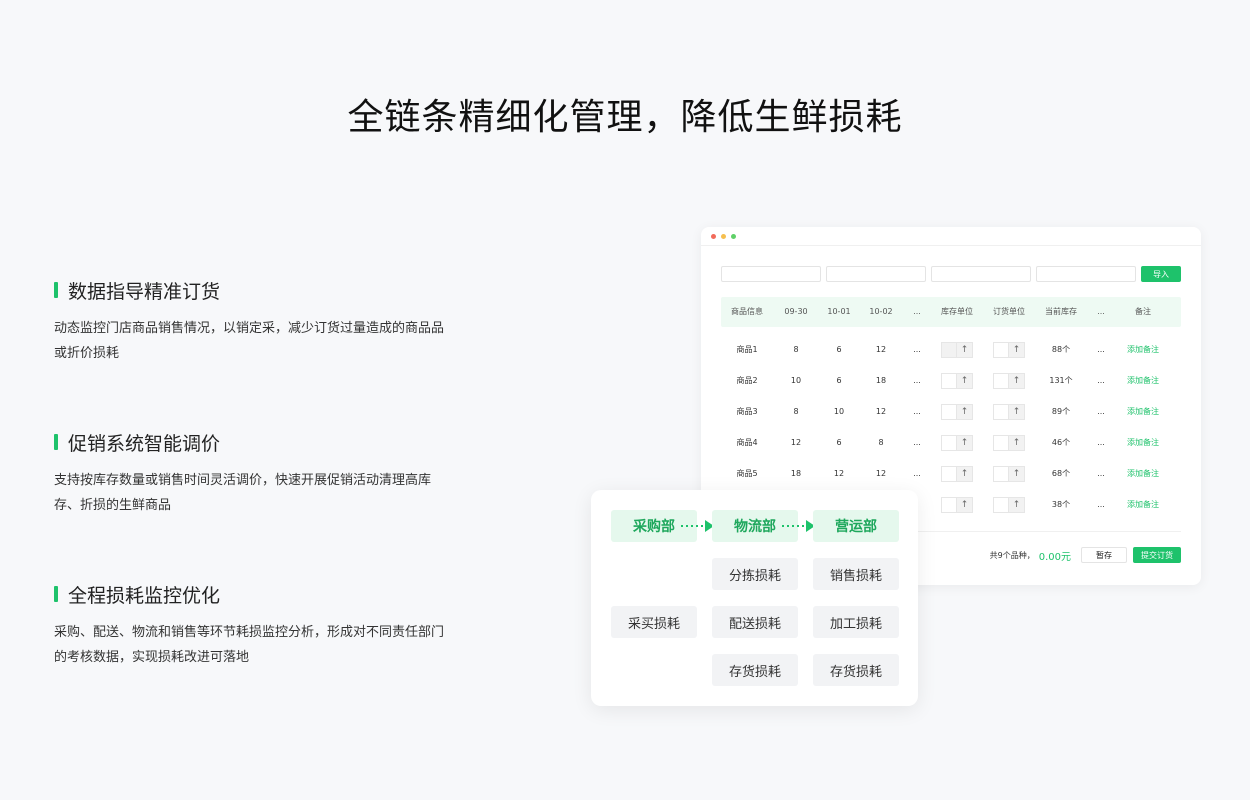 This screenshot has width=1250, height=800. I want to click on feature-desc: 支持按库存数量或销售时间灵活调价，快速开展促销活动清理高库存、折损的生鲜商品, so click(243, 493).